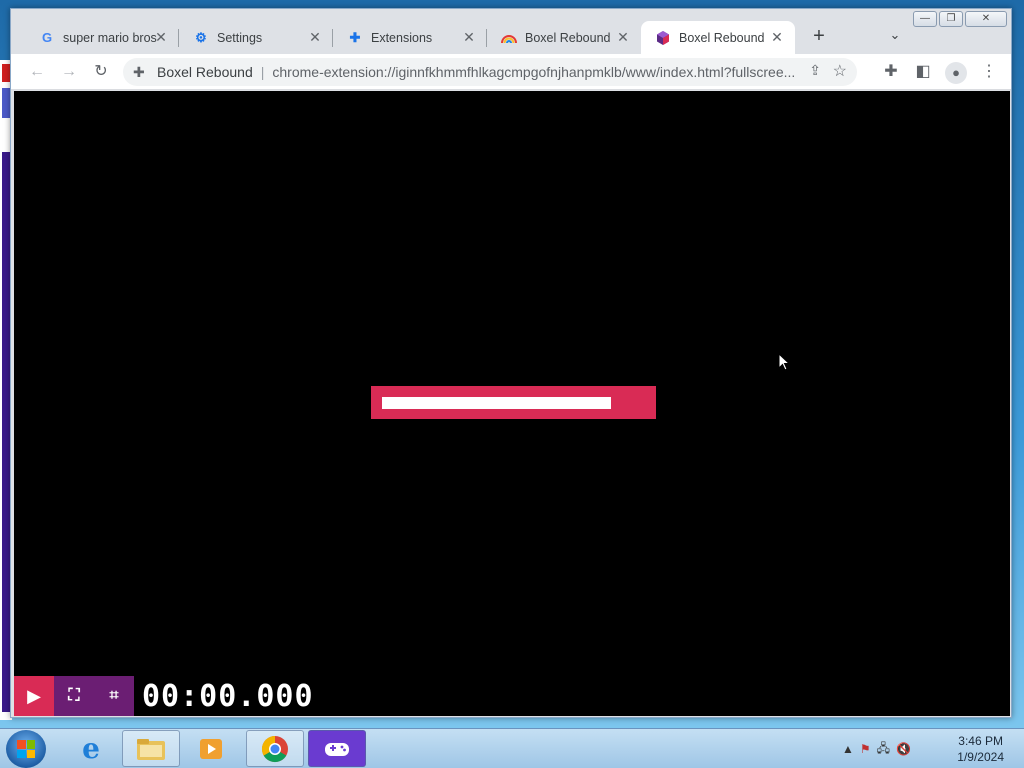 The height and width of the screenshot is (768, 1024). I want to click on bookmark-star-icon: ☆, so click(840, 71).